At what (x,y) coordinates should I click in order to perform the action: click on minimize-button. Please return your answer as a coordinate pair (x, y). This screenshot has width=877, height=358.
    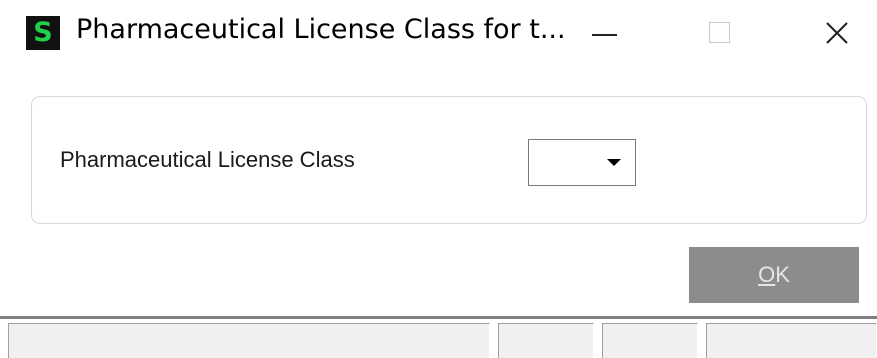
    Looking at the image, I should click on (604, 34).